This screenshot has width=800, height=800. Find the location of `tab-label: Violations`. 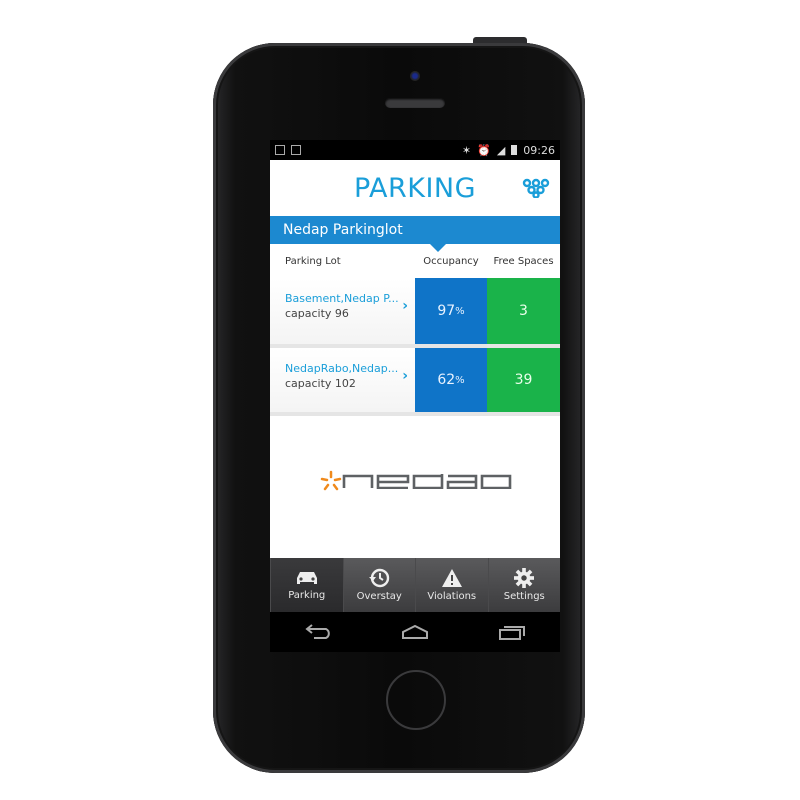

tab-label: Violations is located at coordinates (452, 596).